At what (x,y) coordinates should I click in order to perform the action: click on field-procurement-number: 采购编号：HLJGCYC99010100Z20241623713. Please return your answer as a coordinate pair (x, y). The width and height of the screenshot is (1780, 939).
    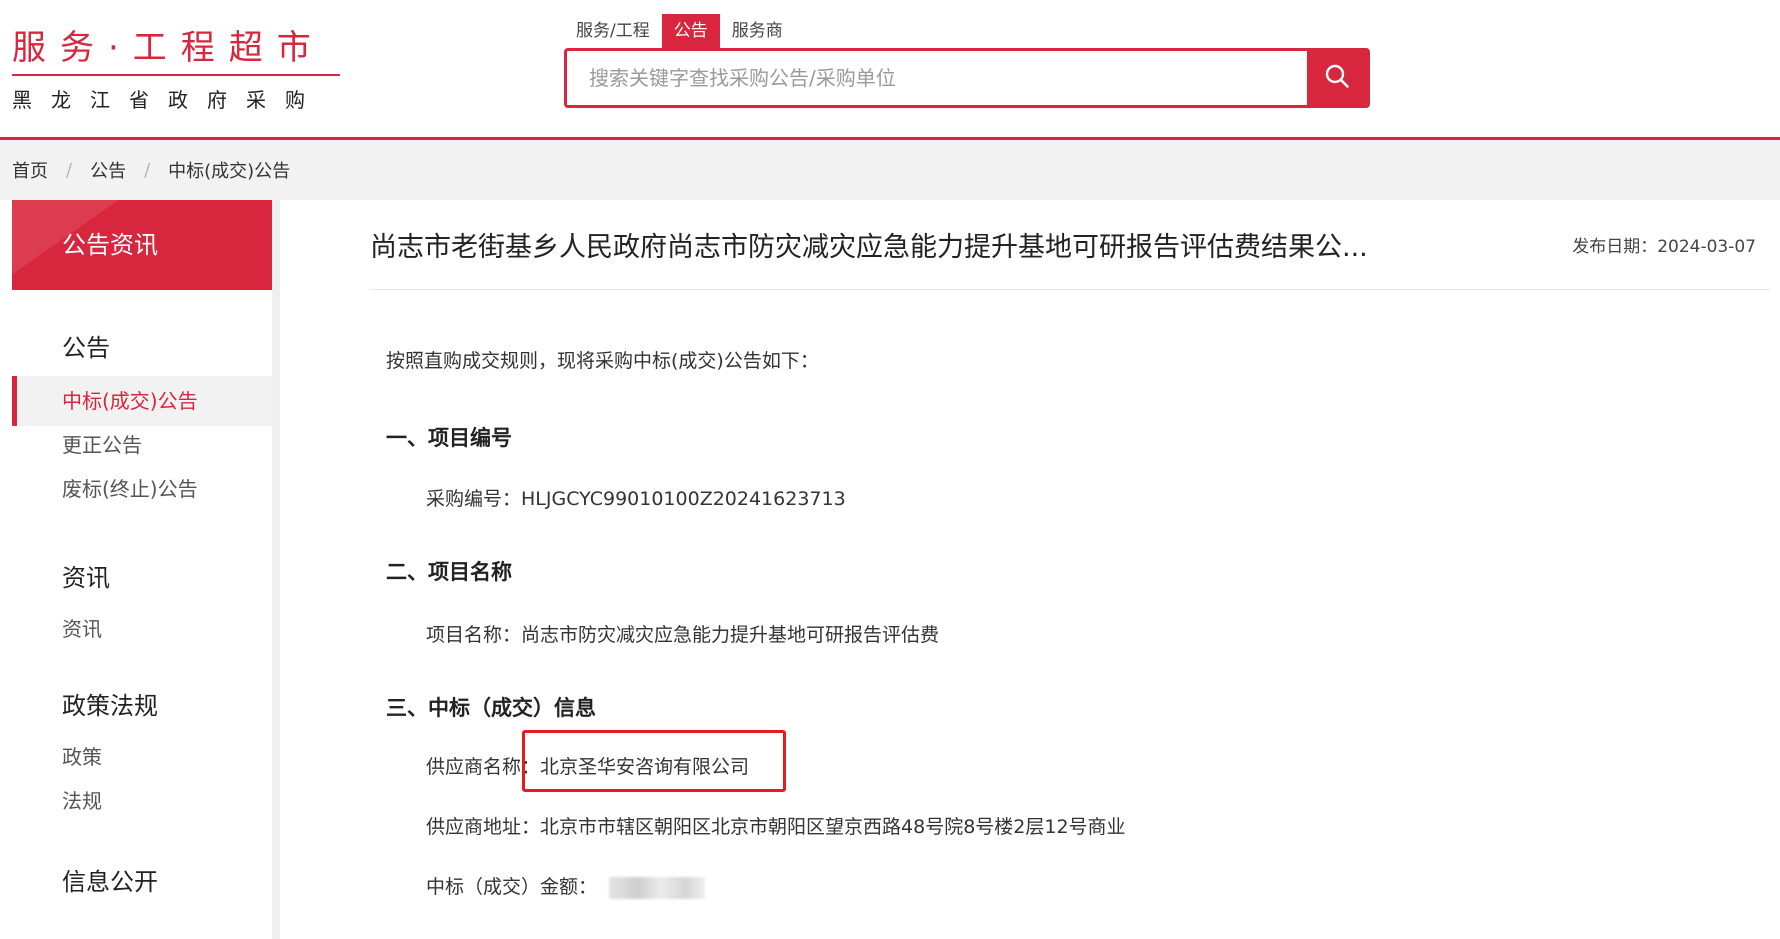
    Looking at the image, I should click on (636, 497).